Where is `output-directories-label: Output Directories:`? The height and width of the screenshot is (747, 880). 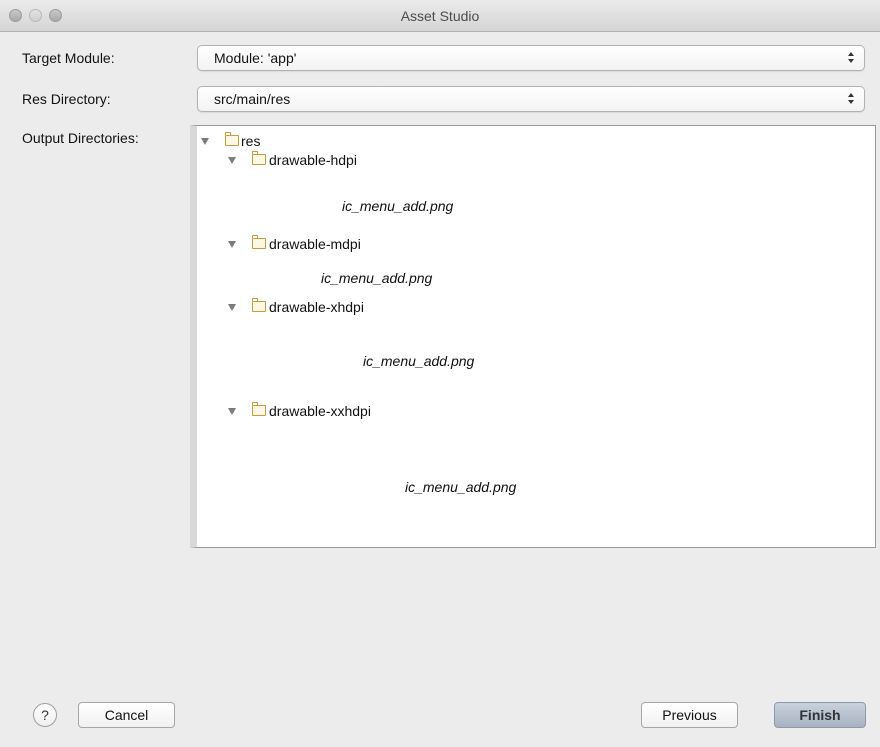 output-directories-label: Output Directories: is located at coordinates (80, 138).